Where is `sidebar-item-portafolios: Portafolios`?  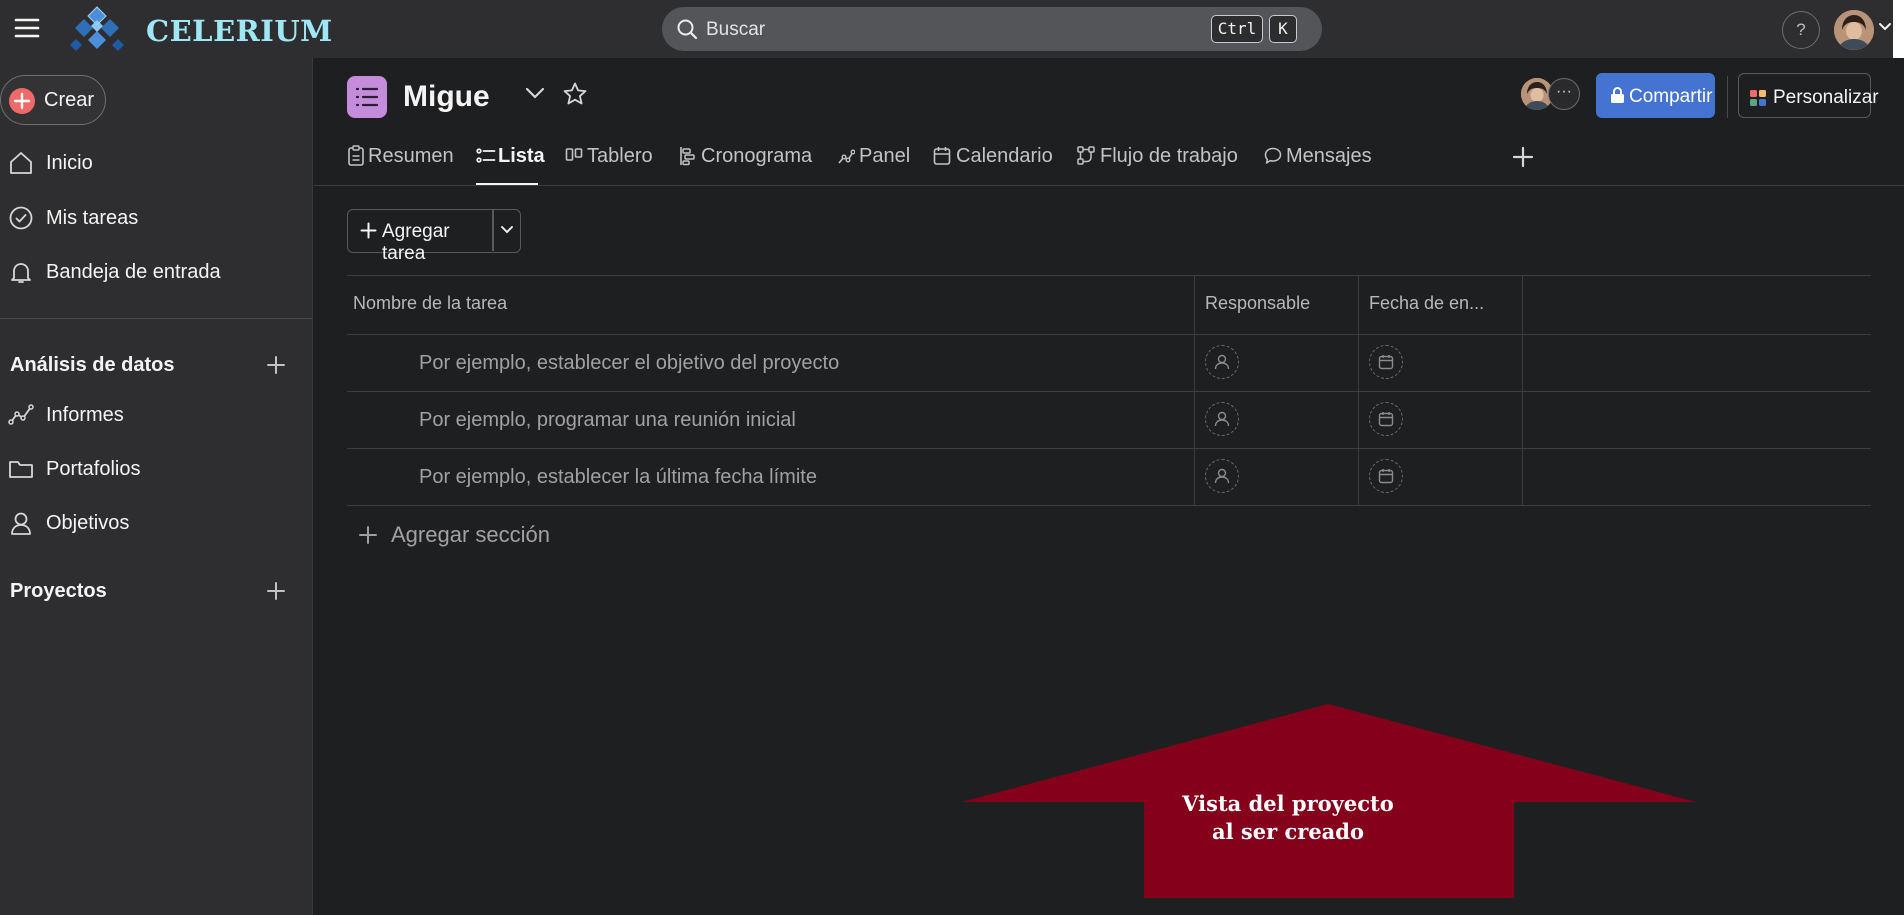 sidebar-item-portafolios: Portafolios is located at coordinates (156, 470).